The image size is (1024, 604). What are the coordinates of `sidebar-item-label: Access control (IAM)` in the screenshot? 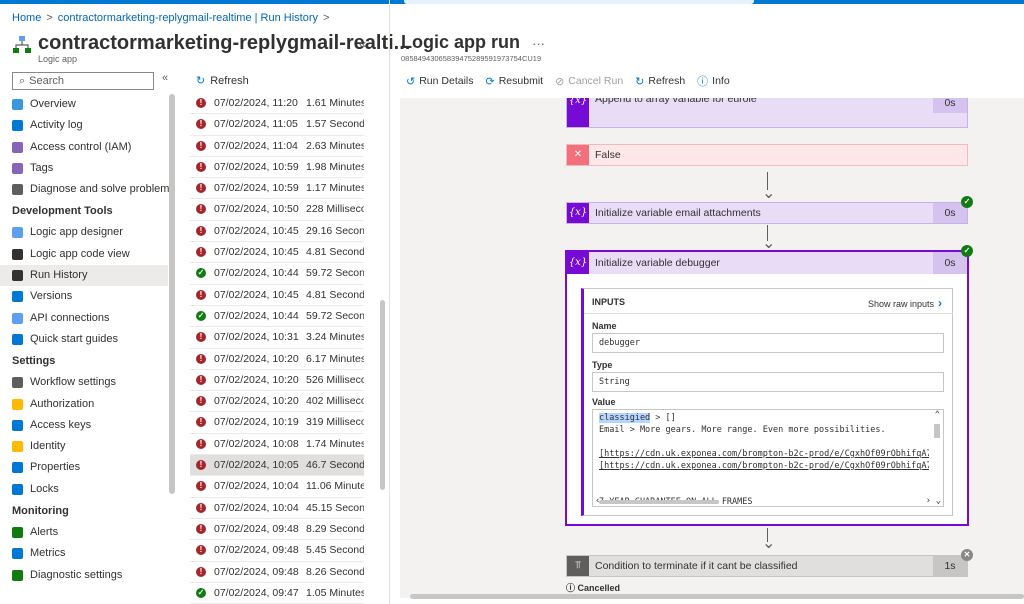 It's located at (81, 146).